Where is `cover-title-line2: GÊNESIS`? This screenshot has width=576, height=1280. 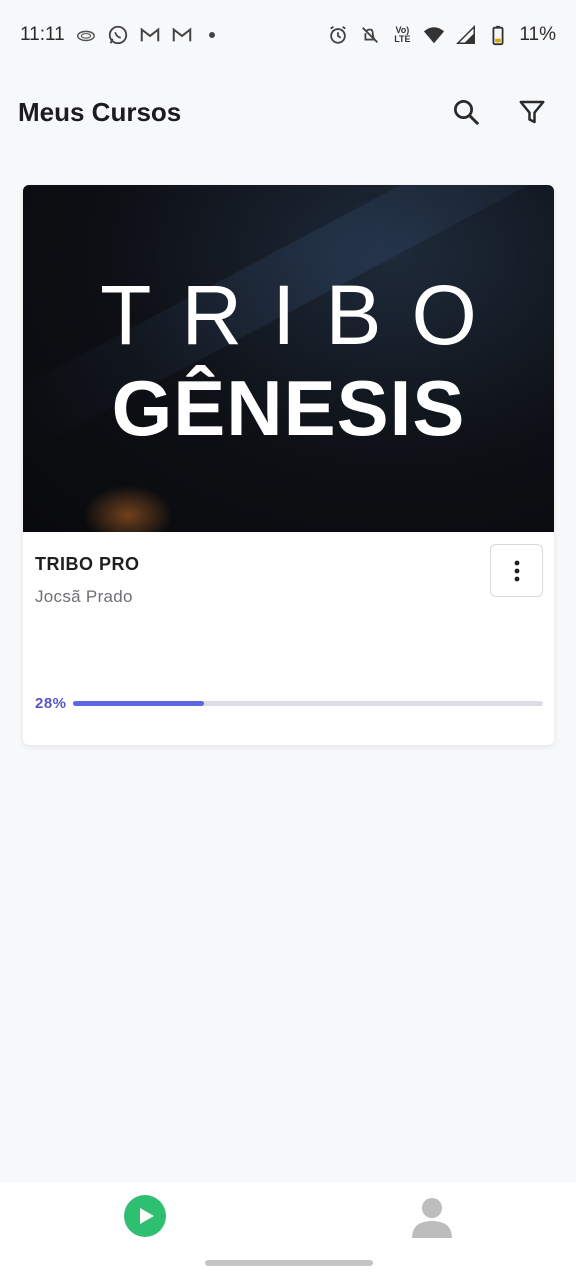 cover-title-line2: GÊNESIS is located at coordinates (288, 408).